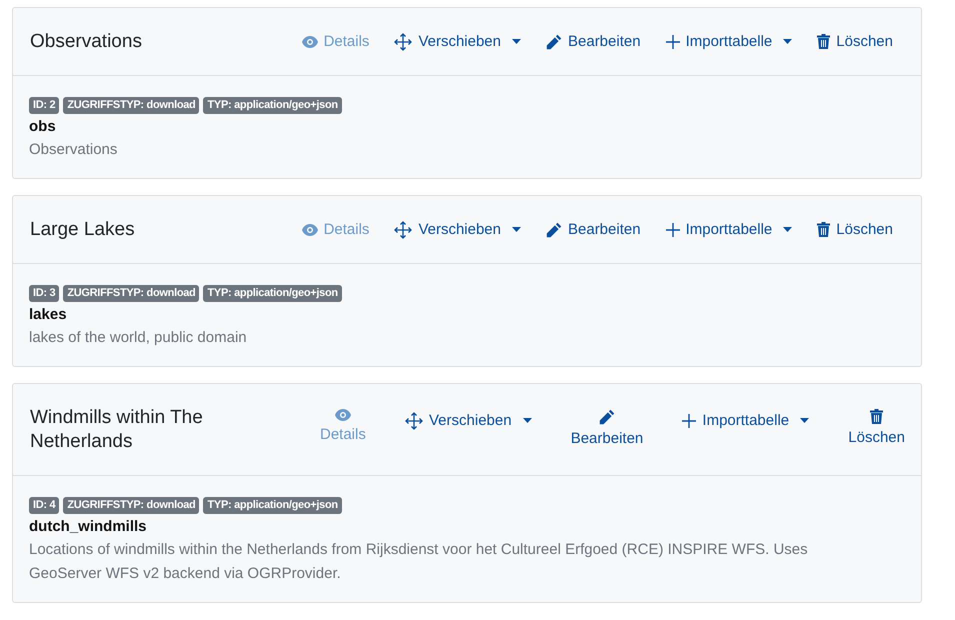 Image resolution: width=955 pixels, height=620 pixels. What do you see at coordinates (43, 127) in the screenshot?
I see `dataset-name: obs` at bounding box center [43, 127].